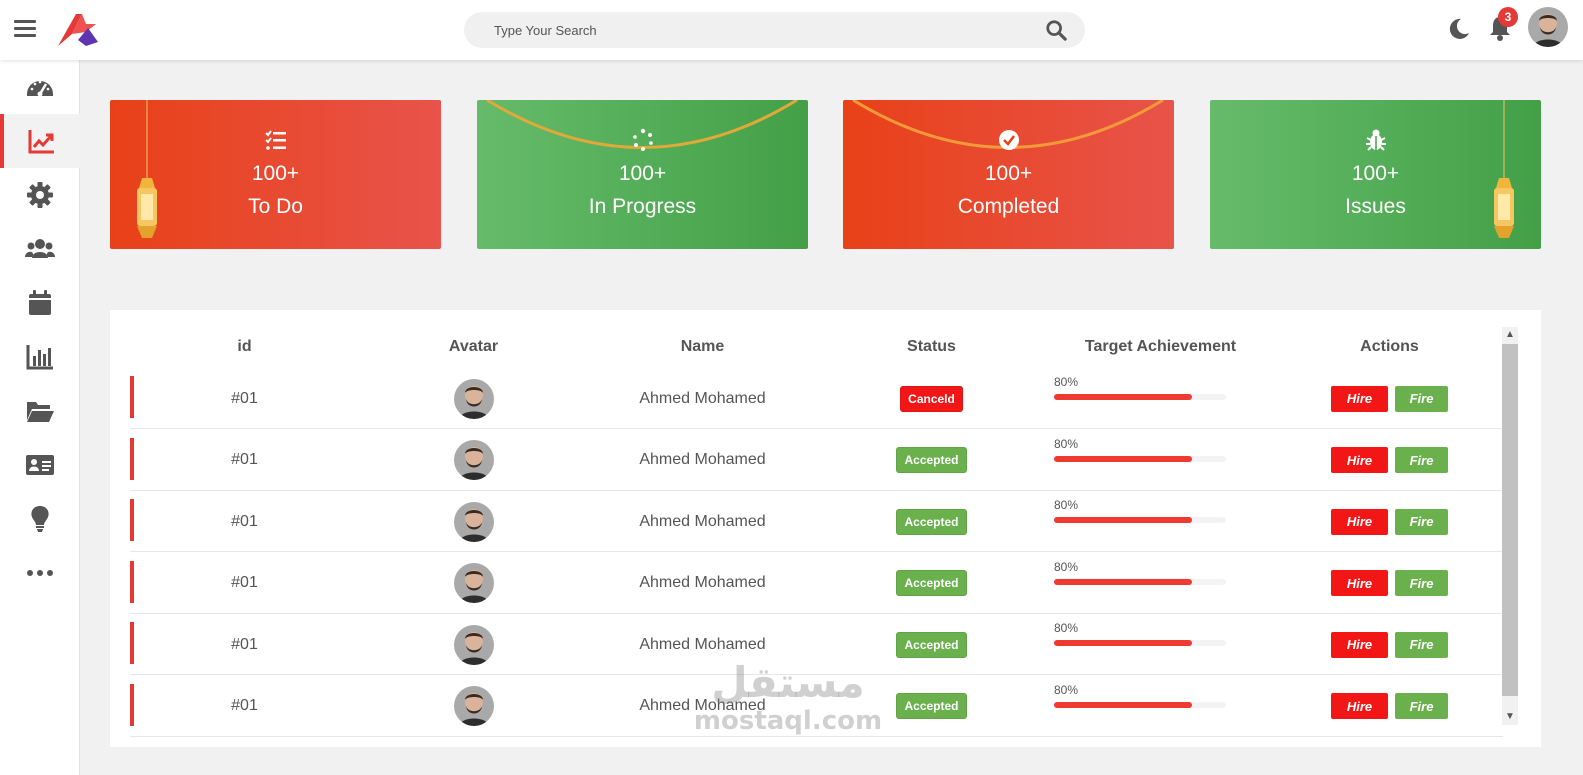 This screenshot has height=775, width=1583. I want to click on card-value: 100+, so click(1375, 173).